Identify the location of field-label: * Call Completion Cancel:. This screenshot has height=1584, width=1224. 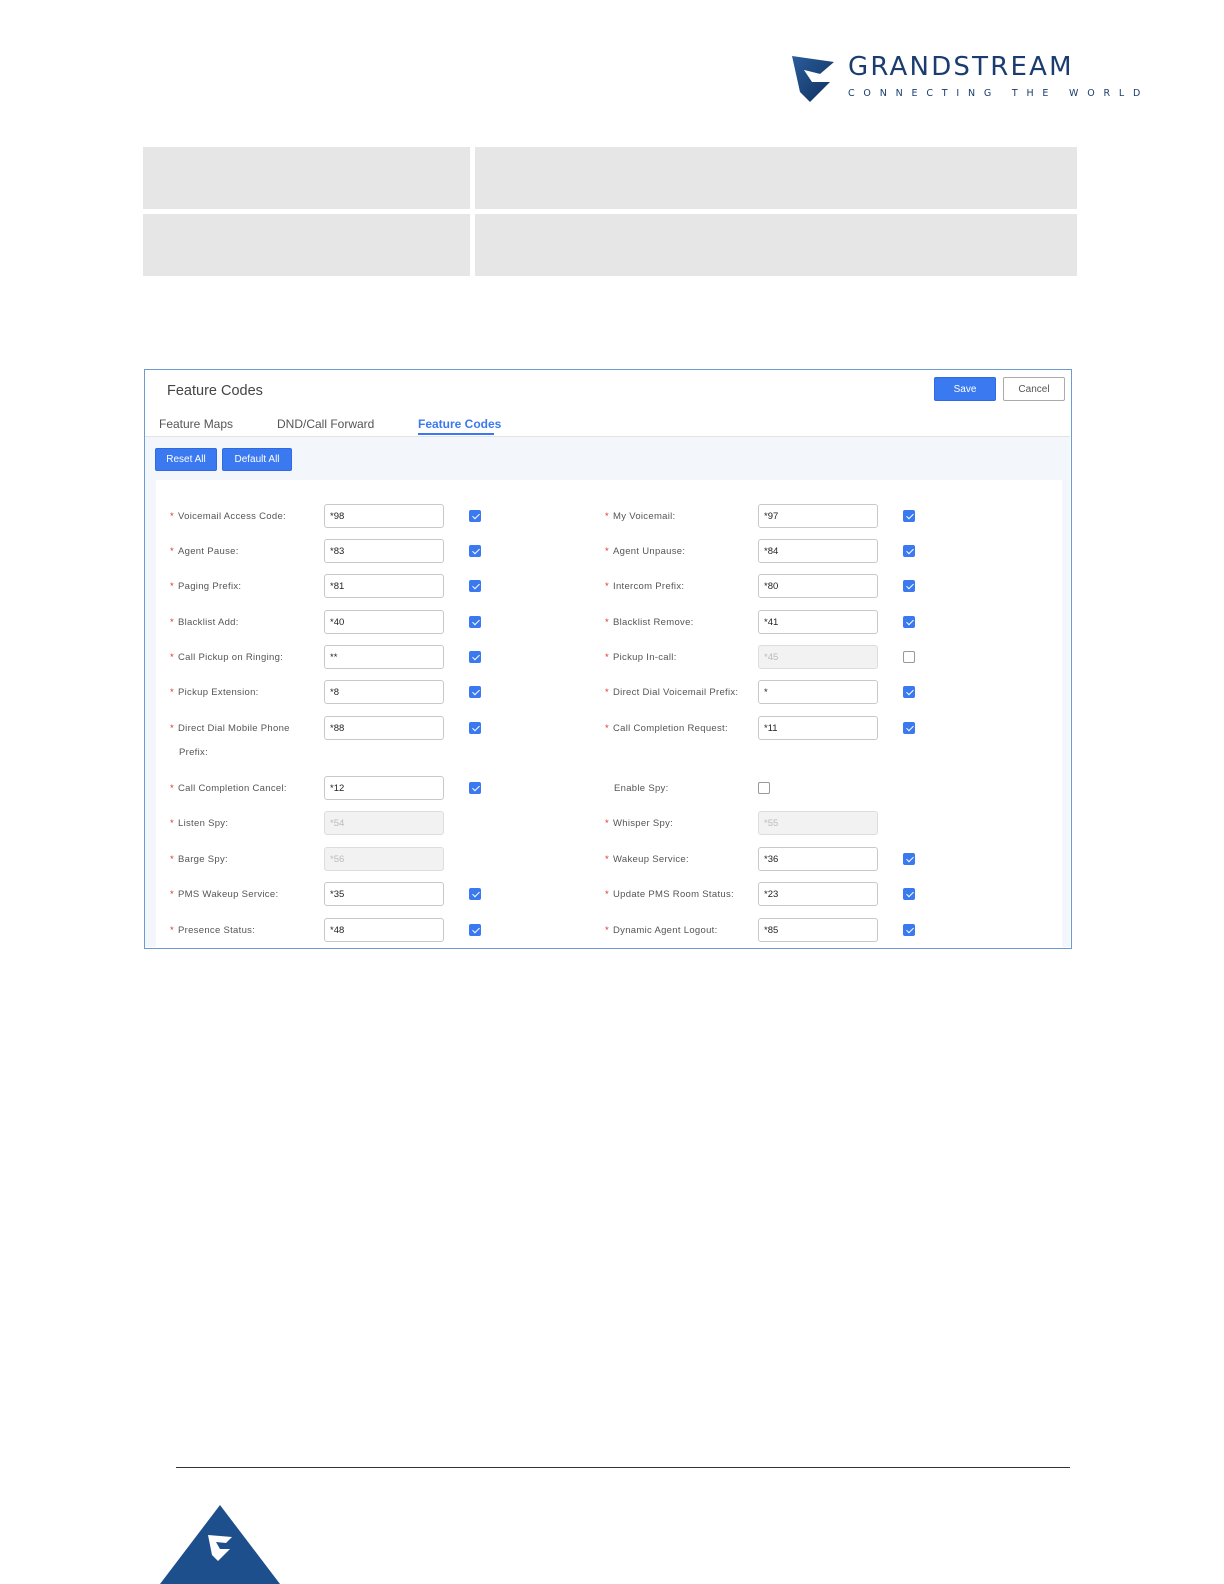
(228, 788).